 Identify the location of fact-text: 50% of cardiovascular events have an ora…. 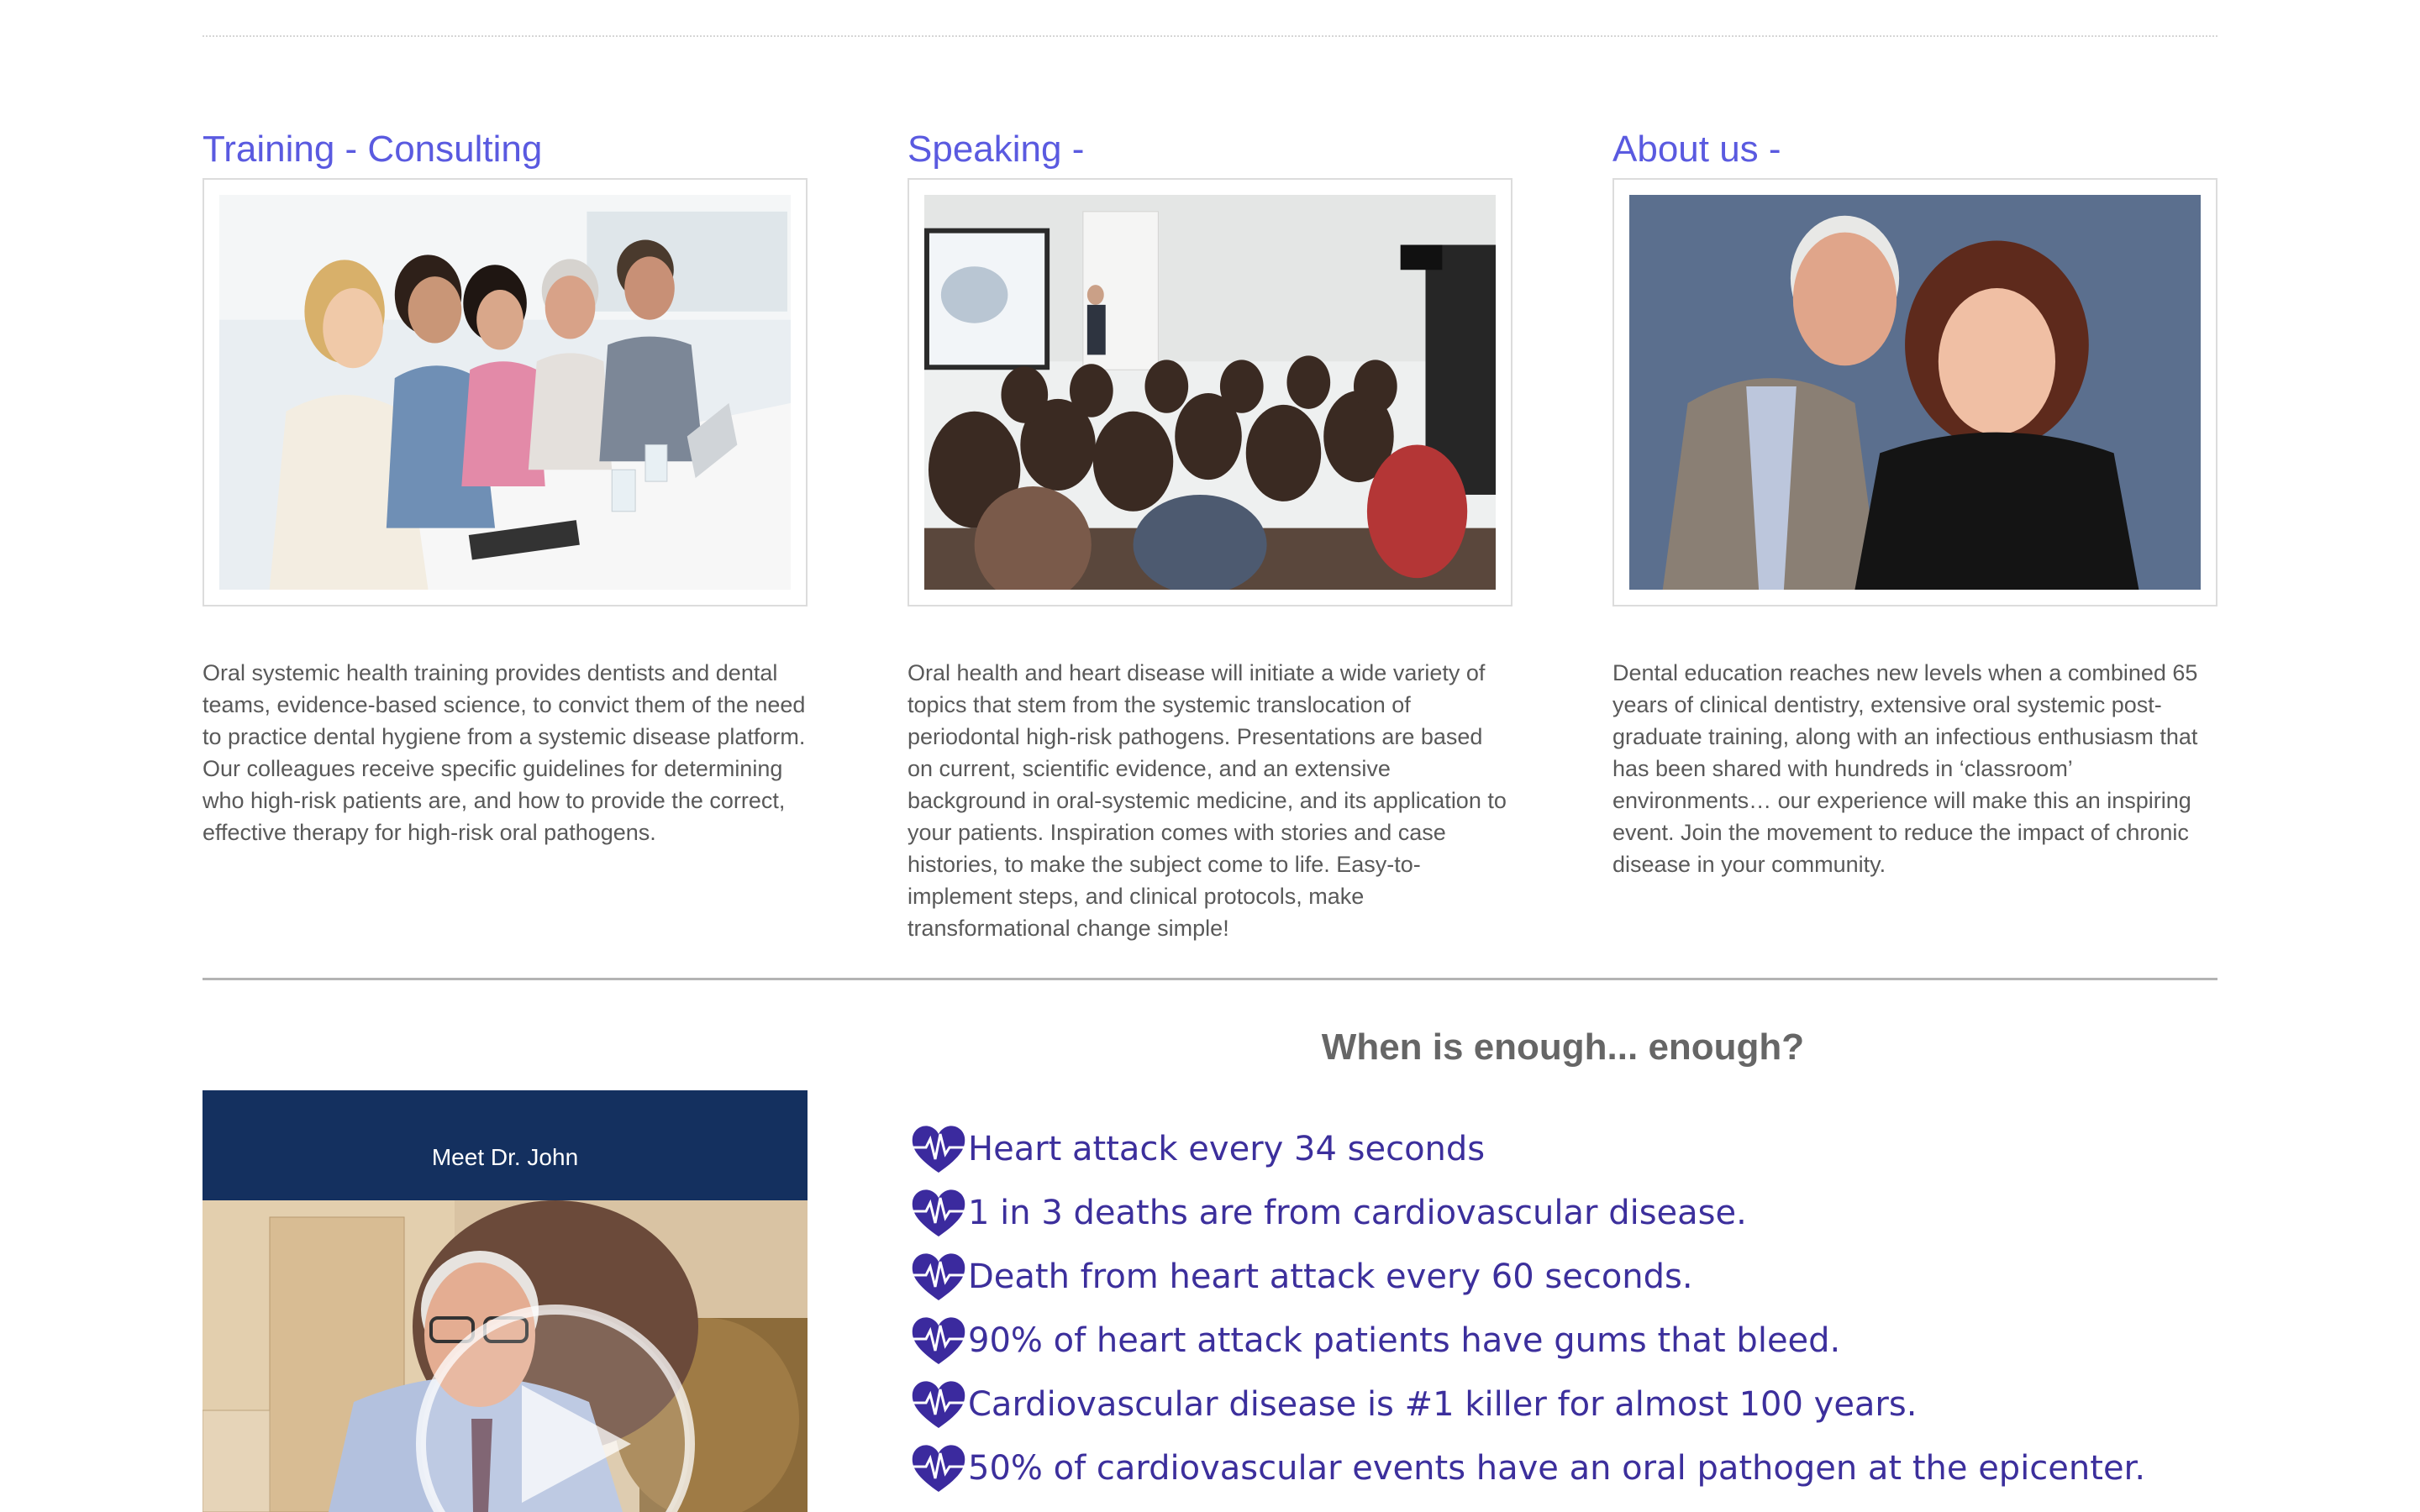
(1557, 1468).